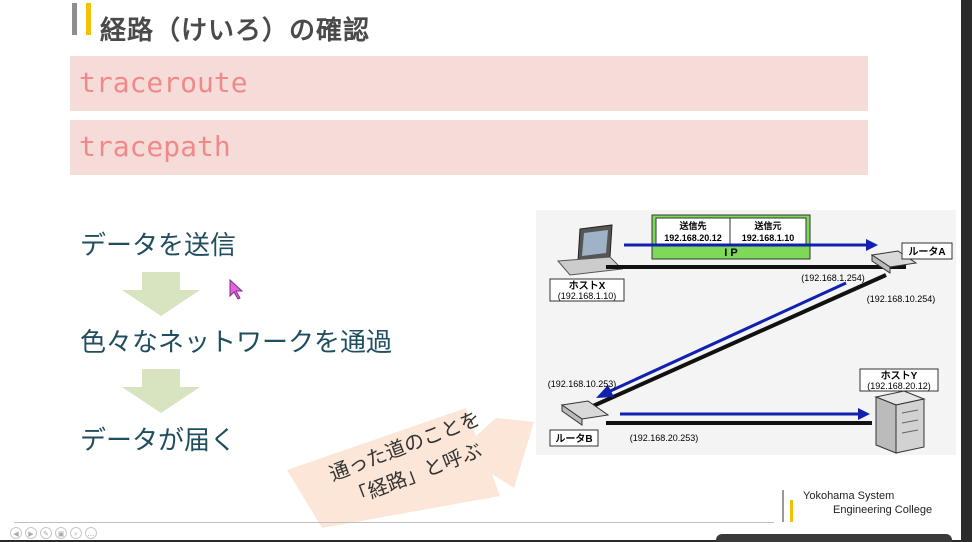 The image size is (972, 542). Describe the element at coordinates (16, 533) in the screenshot. I see `previous-icon: ◀` at that location.